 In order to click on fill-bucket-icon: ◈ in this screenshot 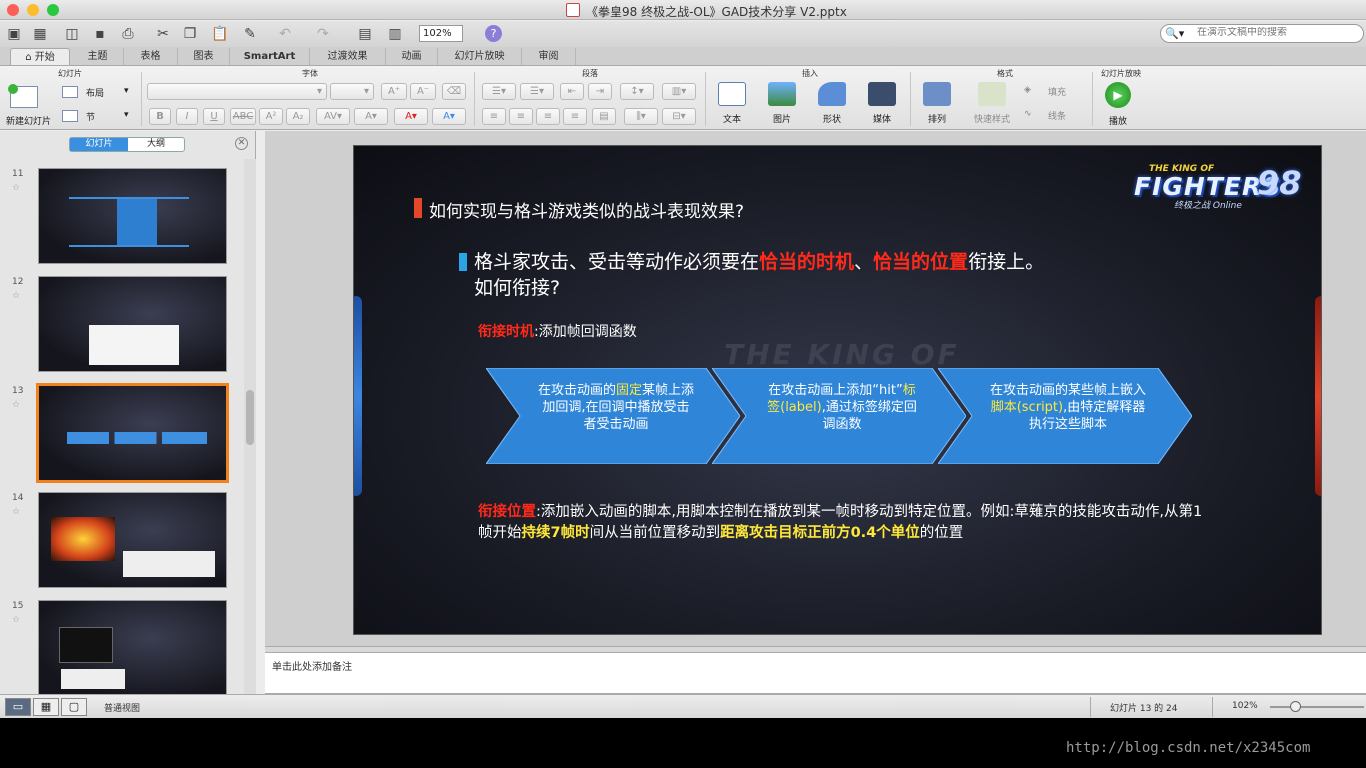, I will do `click(1027, 90)`.